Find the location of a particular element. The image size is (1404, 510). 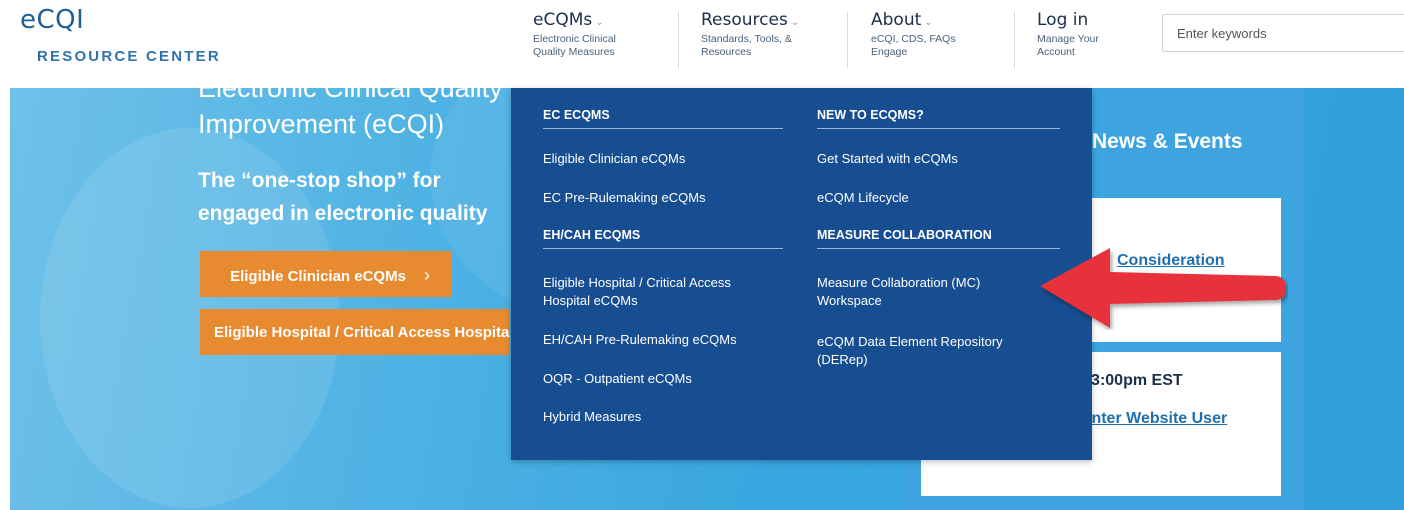

eligible-clinician-button-label: Eligible Clinician eCQMs is located at coordinates (318, 276).